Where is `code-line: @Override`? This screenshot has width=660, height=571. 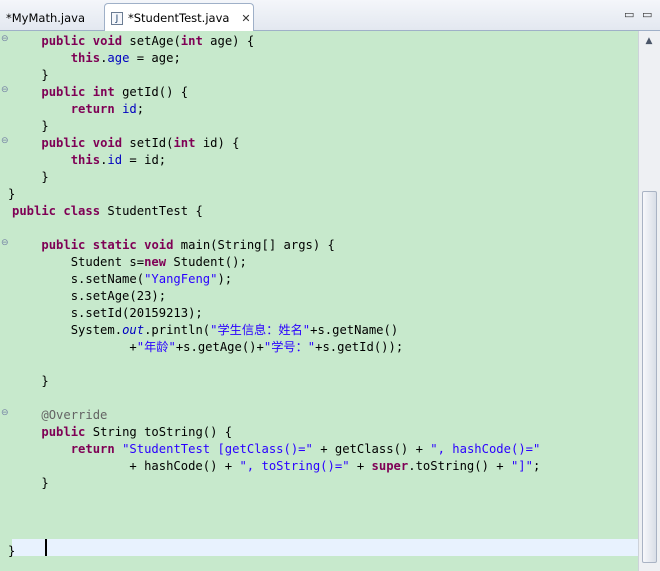 code-line: @Override is located at coordinates (74, 415).